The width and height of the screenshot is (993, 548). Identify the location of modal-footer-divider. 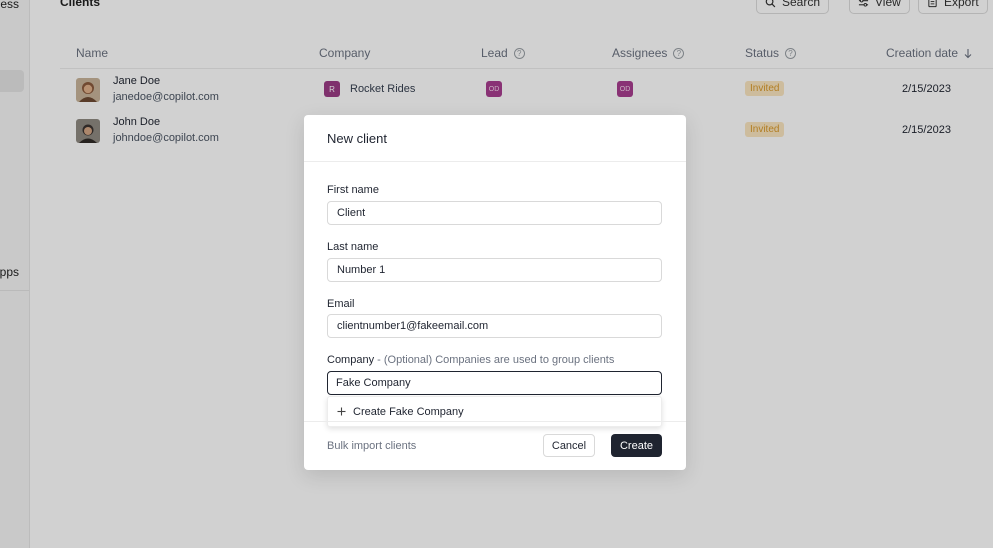
(495, 421).